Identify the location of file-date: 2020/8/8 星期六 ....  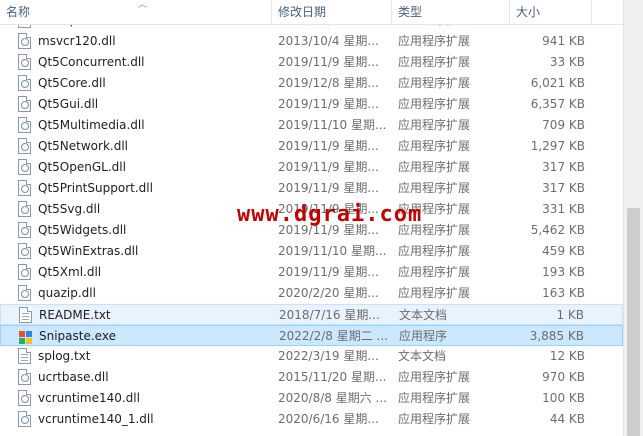
(332, 398).